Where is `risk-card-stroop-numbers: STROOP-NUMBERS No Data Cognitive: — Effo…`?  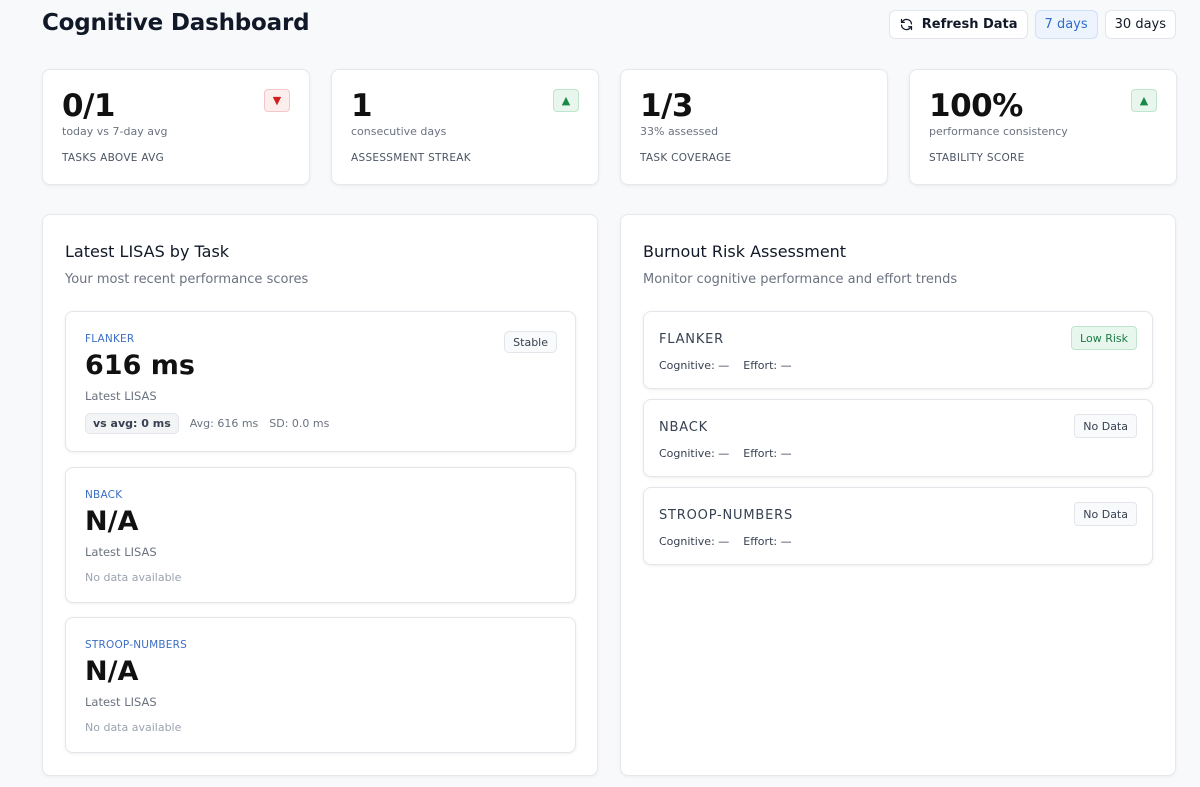 risk-card-stroop-numbers: STROOP-NUMBERS No Data Cognitive: — Effo… is located at coordinates (898, 526).